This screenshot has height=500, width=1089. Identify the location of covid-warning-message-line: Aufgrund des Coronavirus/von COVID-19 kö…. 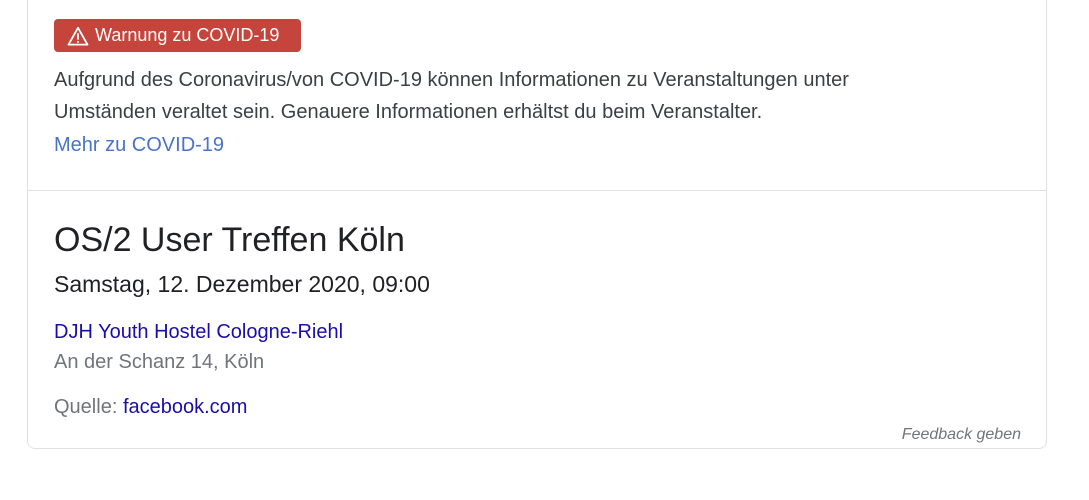
(451, 80).